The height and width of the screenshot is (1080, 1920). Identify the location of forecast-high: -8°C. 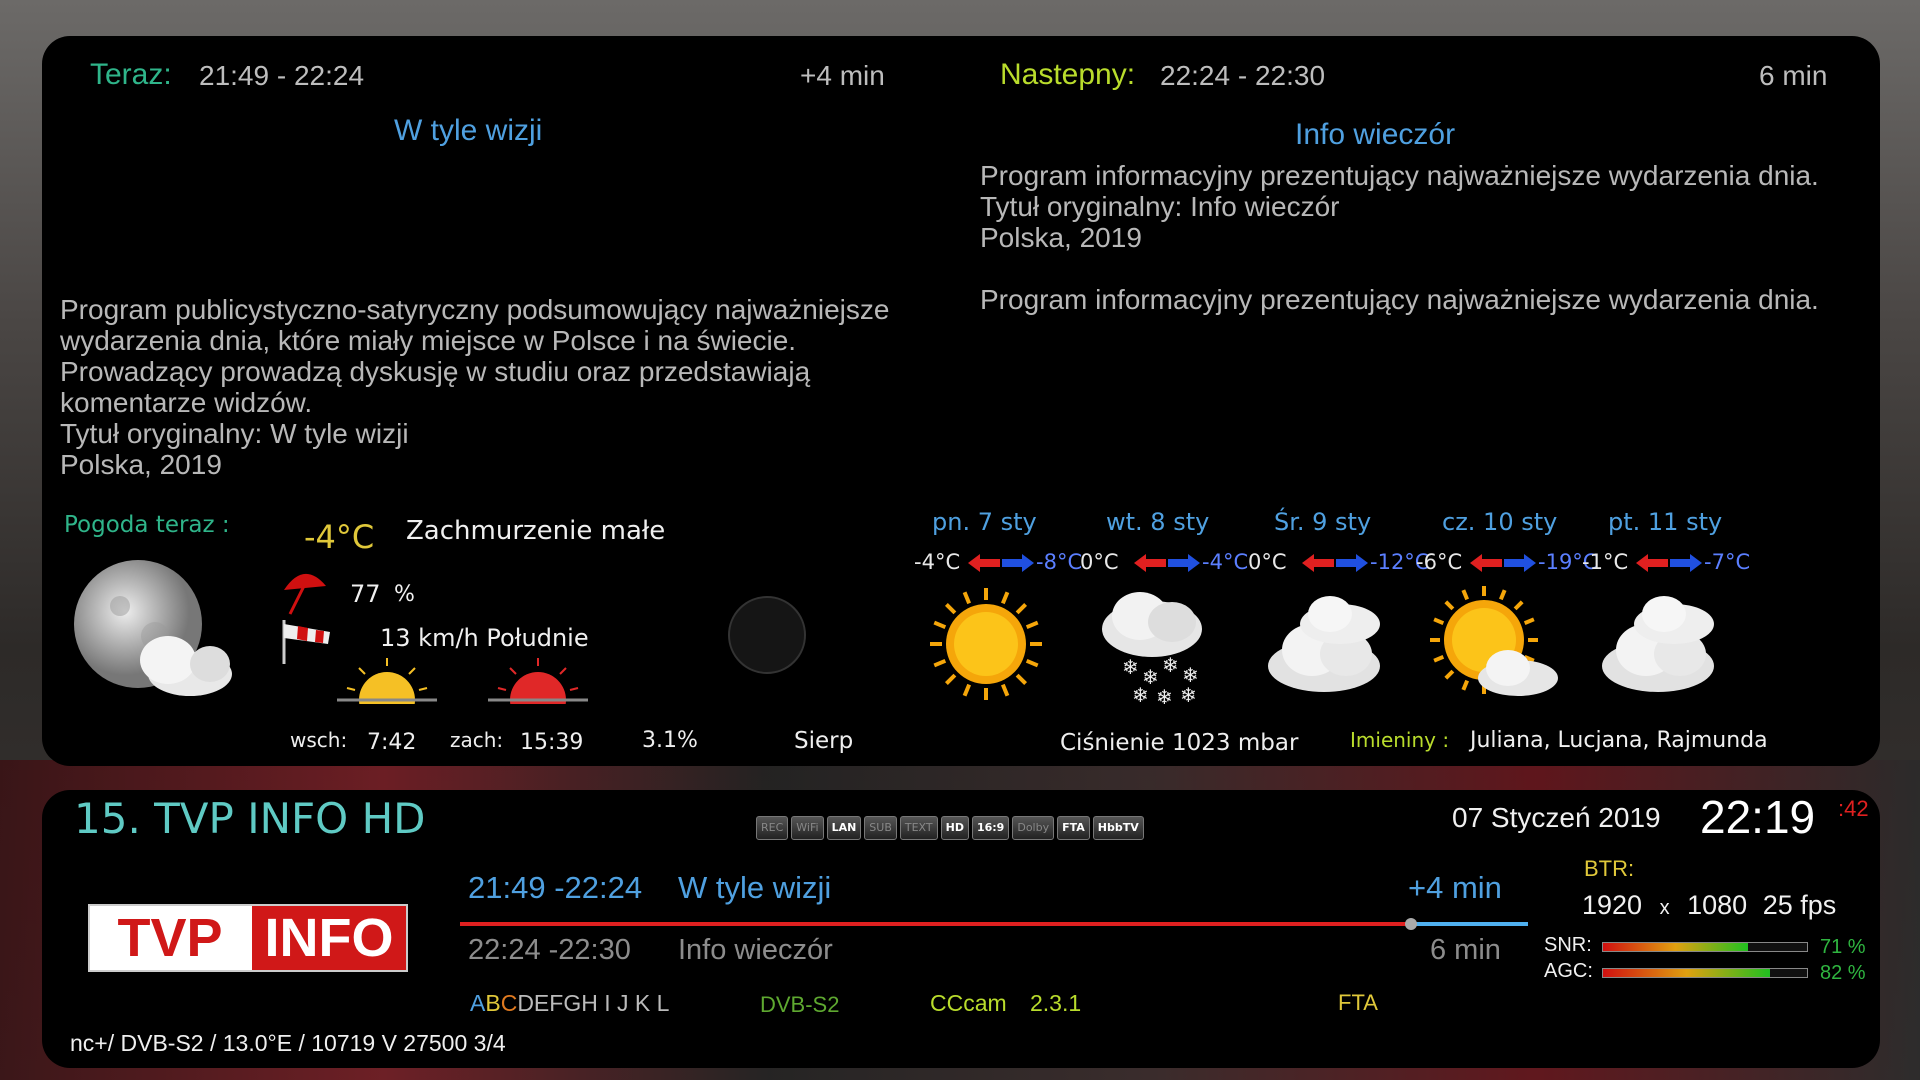
(1059, 562).